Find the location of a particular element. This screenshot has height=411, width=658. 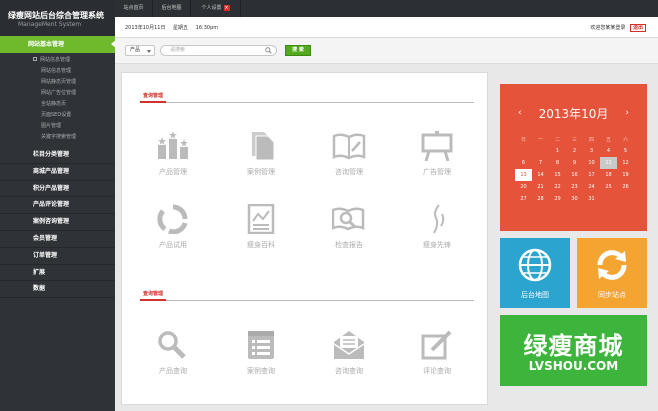

sidebar-item-cases: 案例咨询管理 is located at coordinates (57, 222).